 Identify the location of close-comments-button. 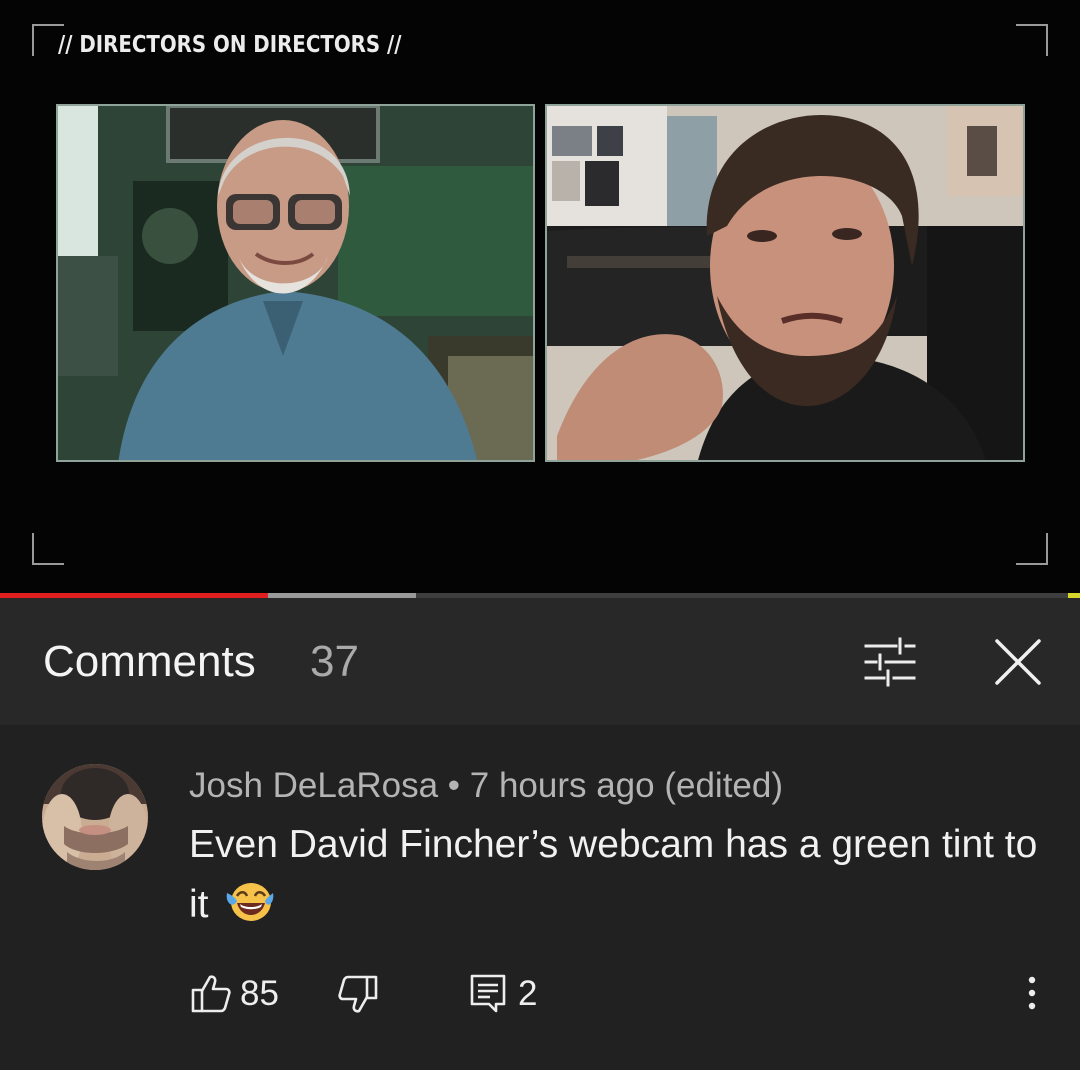
(1018, 662).